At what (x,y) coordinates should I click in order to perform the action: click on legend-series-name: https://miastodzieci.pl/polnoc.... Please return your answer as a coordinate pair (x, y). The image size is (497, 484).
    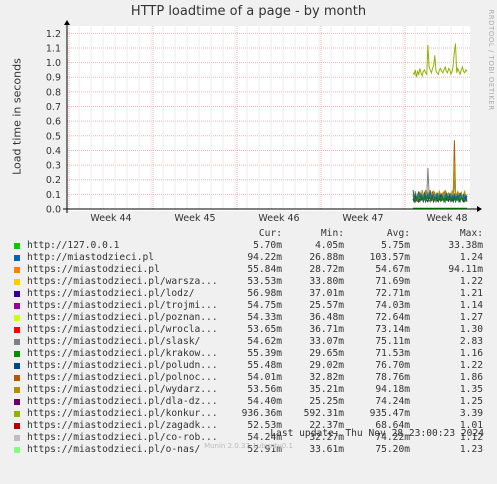
    Looking at the image, I should click on (122, 377).